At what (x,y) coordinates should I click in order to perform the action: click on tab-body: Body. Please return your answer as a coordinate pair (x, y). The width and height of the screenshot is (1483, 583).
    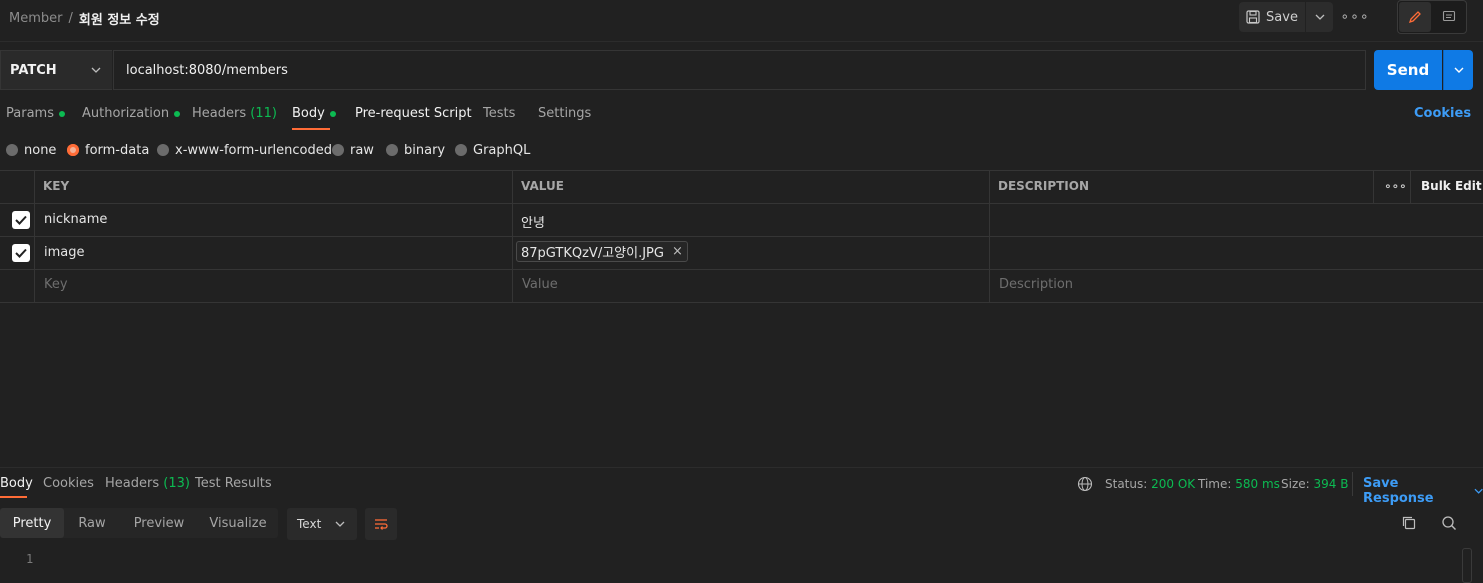
    Looking at the image, I should click on (314, 115).